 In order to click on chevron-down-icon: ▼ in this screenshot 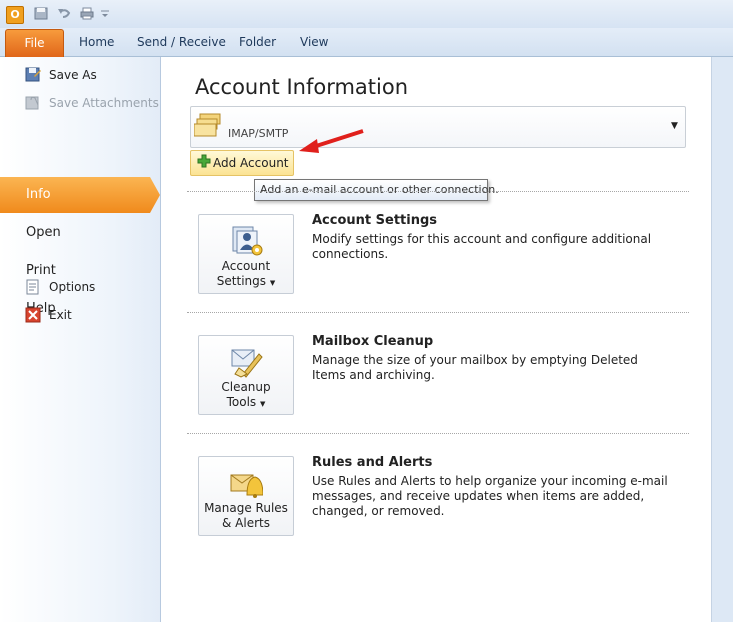, I will do `click(674, 126)`.